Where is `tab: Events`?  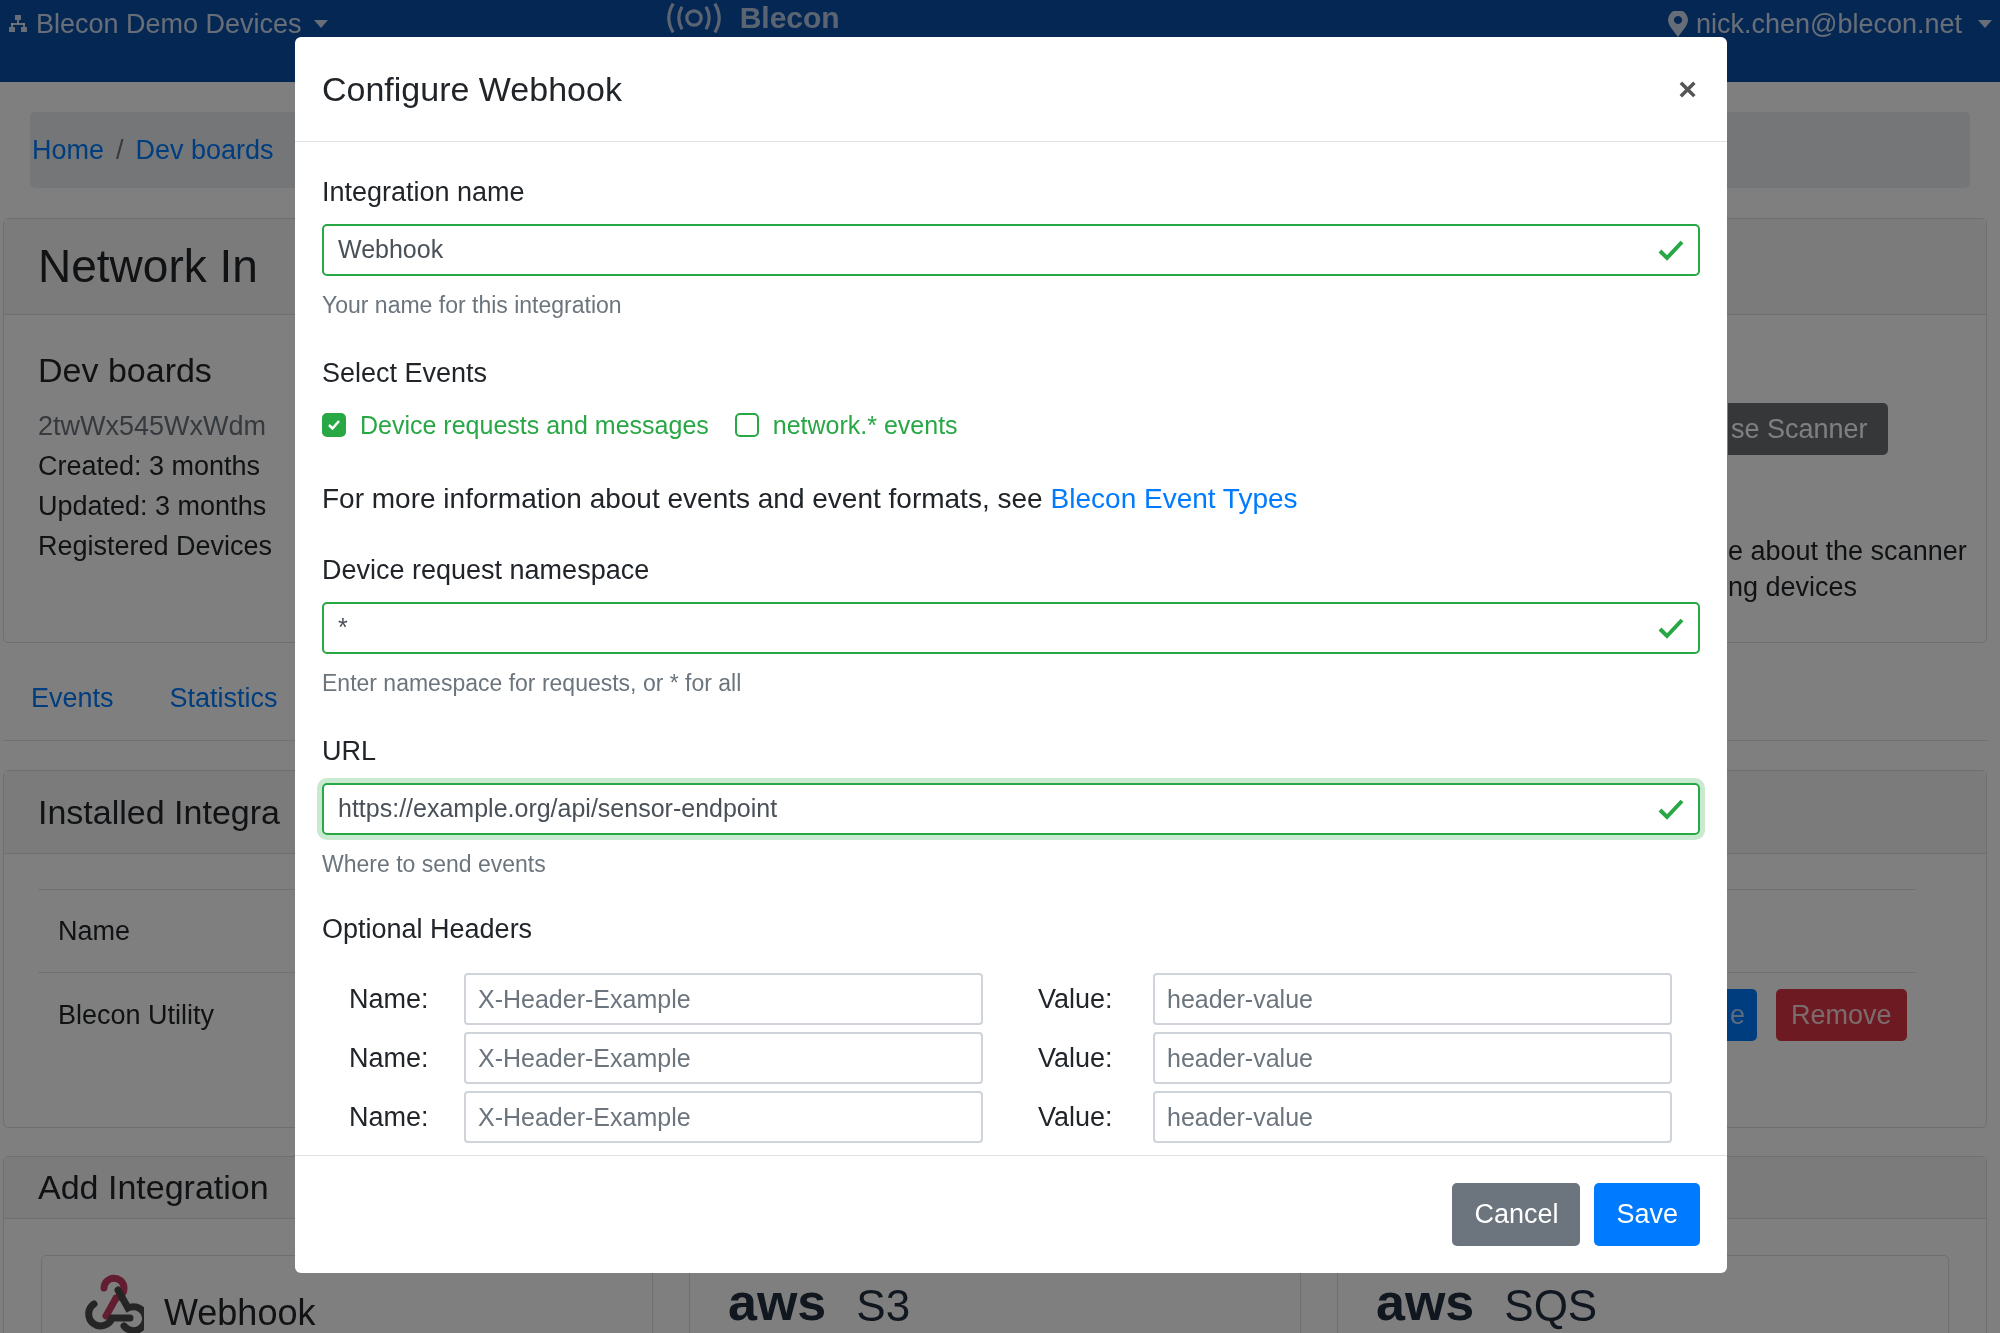
tab: Events is located at coordinates (72, 698).